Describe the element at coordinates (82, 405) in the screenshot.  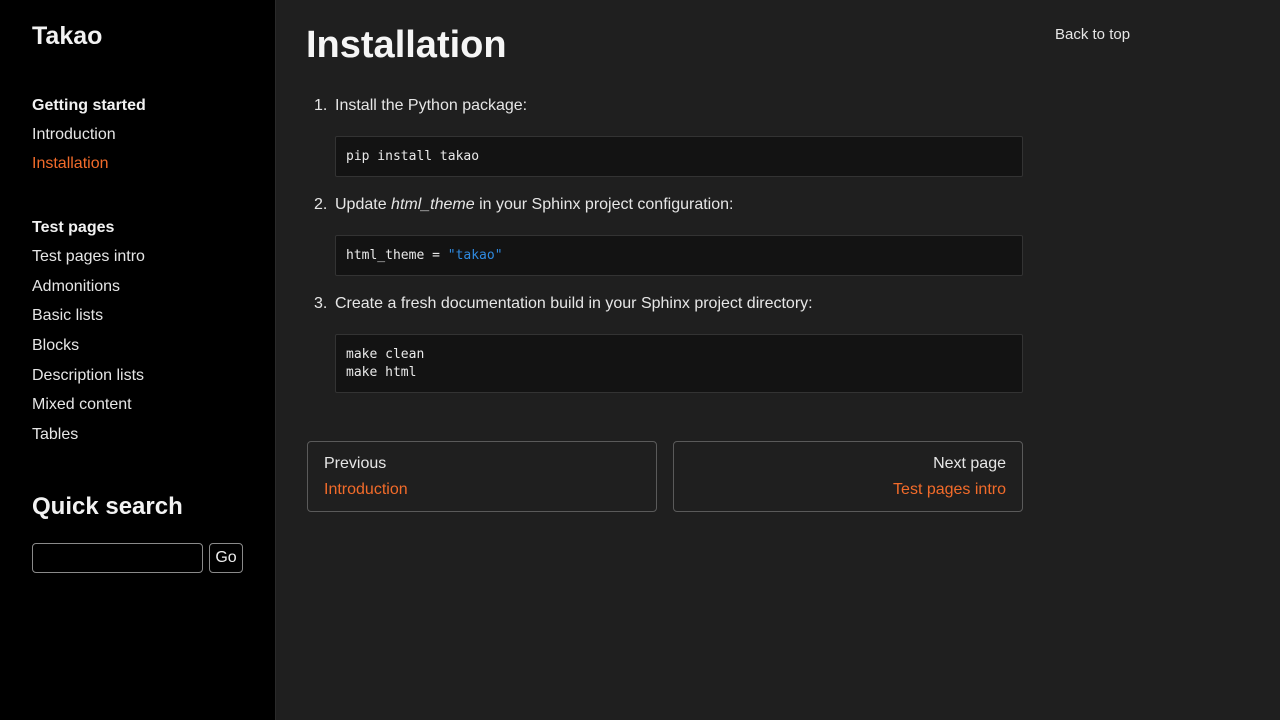
I see `sidebar-item-mixed-content: Mixed content` at that location.